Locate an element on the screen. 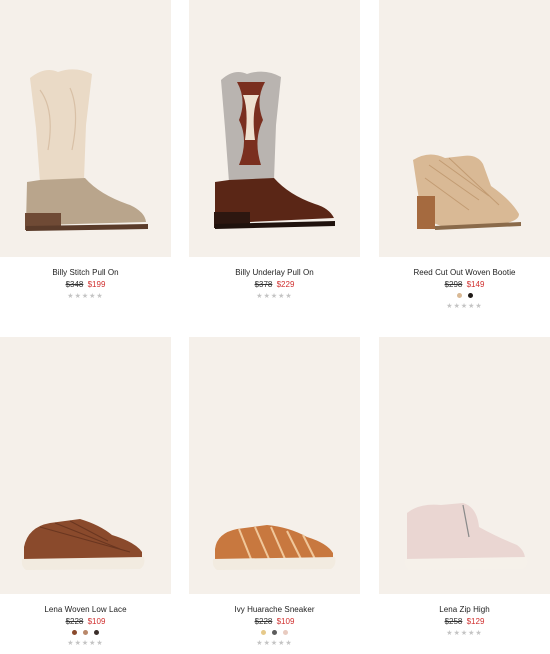 This screenshot has width=550, height=654. product-card: Lena Zip High $258 $129 ★★★★★ is located at coordinates (464, 487).